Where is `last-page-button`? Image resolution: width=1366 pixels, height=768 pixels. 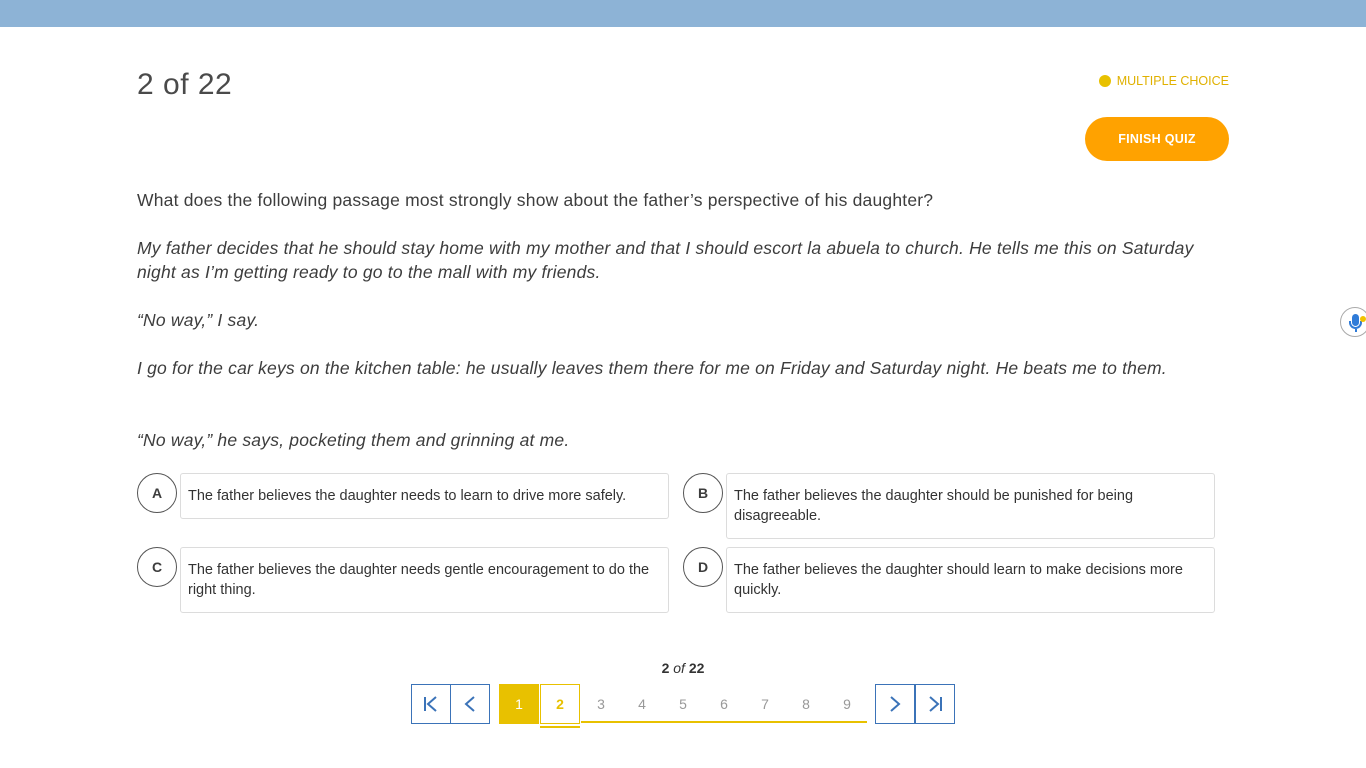
last-page-button is located at coordinates (935, 704).